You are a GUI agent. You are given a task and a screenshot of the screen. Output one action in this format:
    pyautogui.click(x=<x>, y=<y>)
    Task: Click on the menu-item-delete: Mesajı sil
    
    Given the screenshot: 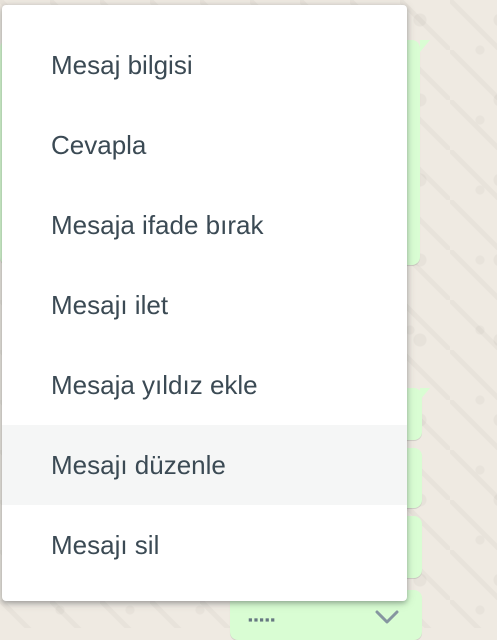 What is the action you would take?
    pyautogui.click(x=204, y=545)
    